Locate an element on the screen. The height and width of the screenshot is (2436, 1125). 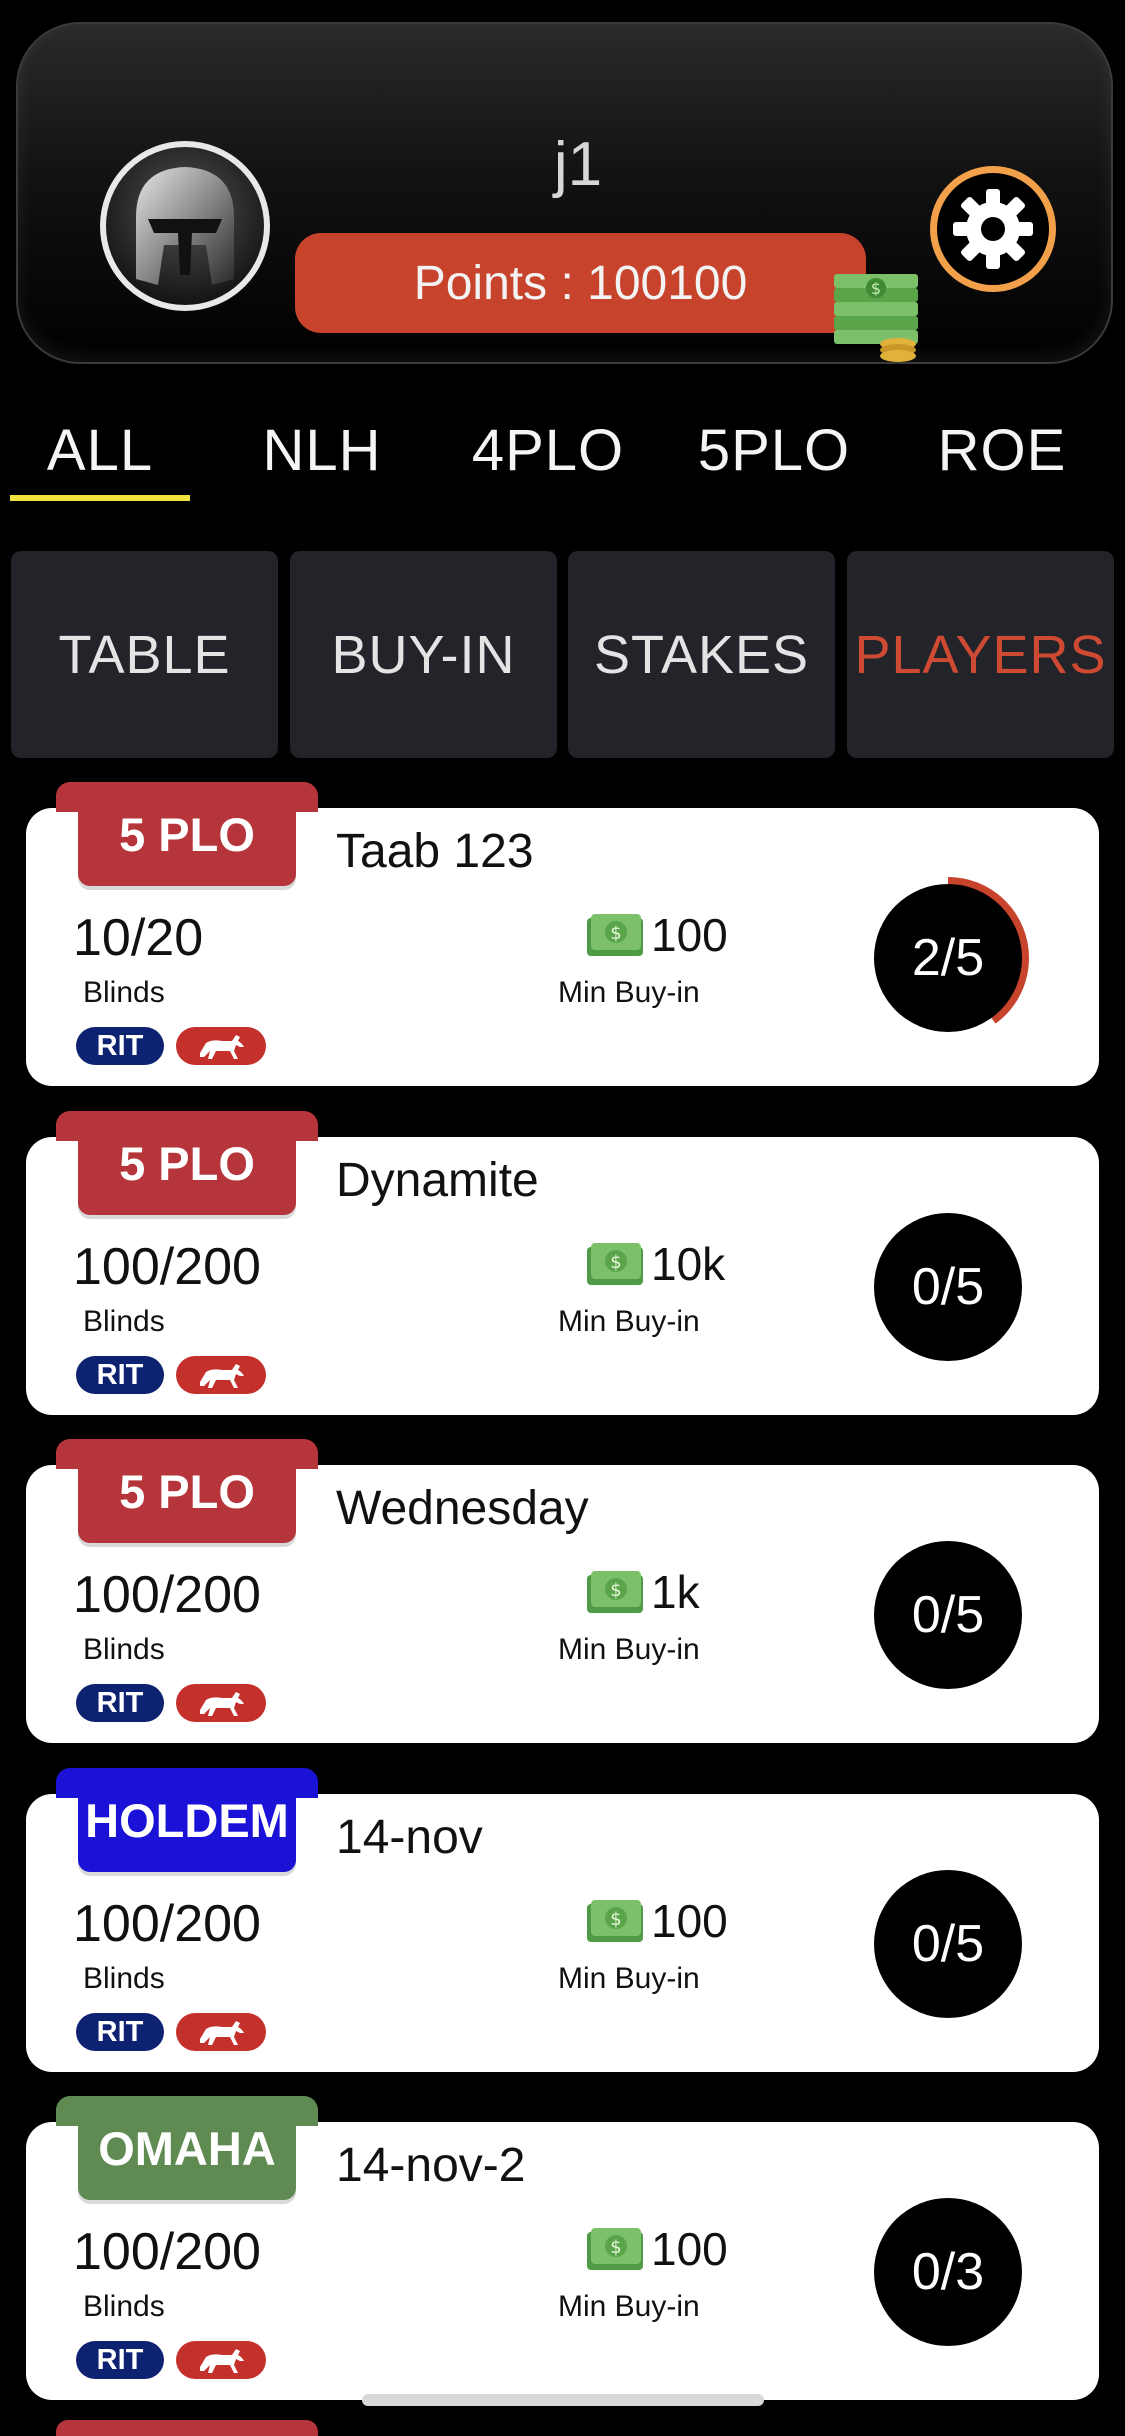
game-type-ribbon: OMAHA is located at coordinates (187, 2148).